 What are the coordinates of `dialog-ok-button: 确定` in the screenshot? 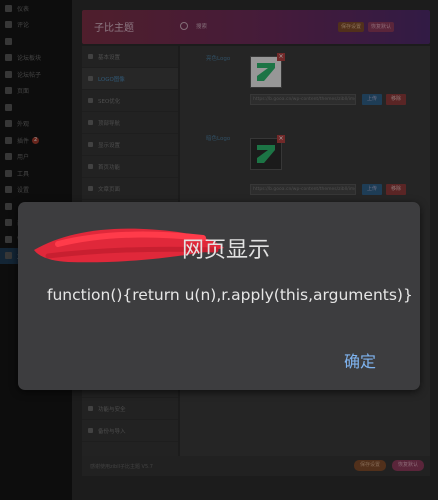 It's located at (360, 360).